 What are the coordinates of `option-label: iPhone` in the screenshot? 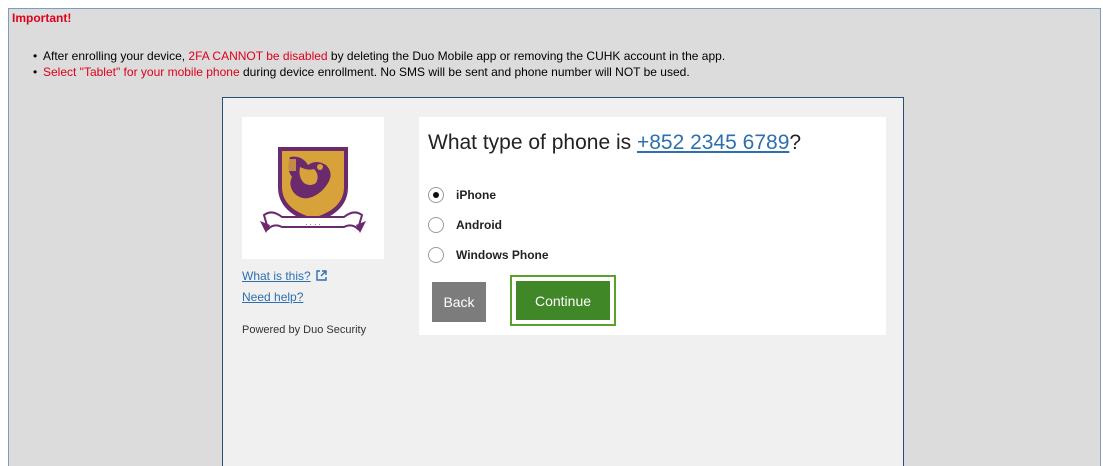 It's located at (476, 195).